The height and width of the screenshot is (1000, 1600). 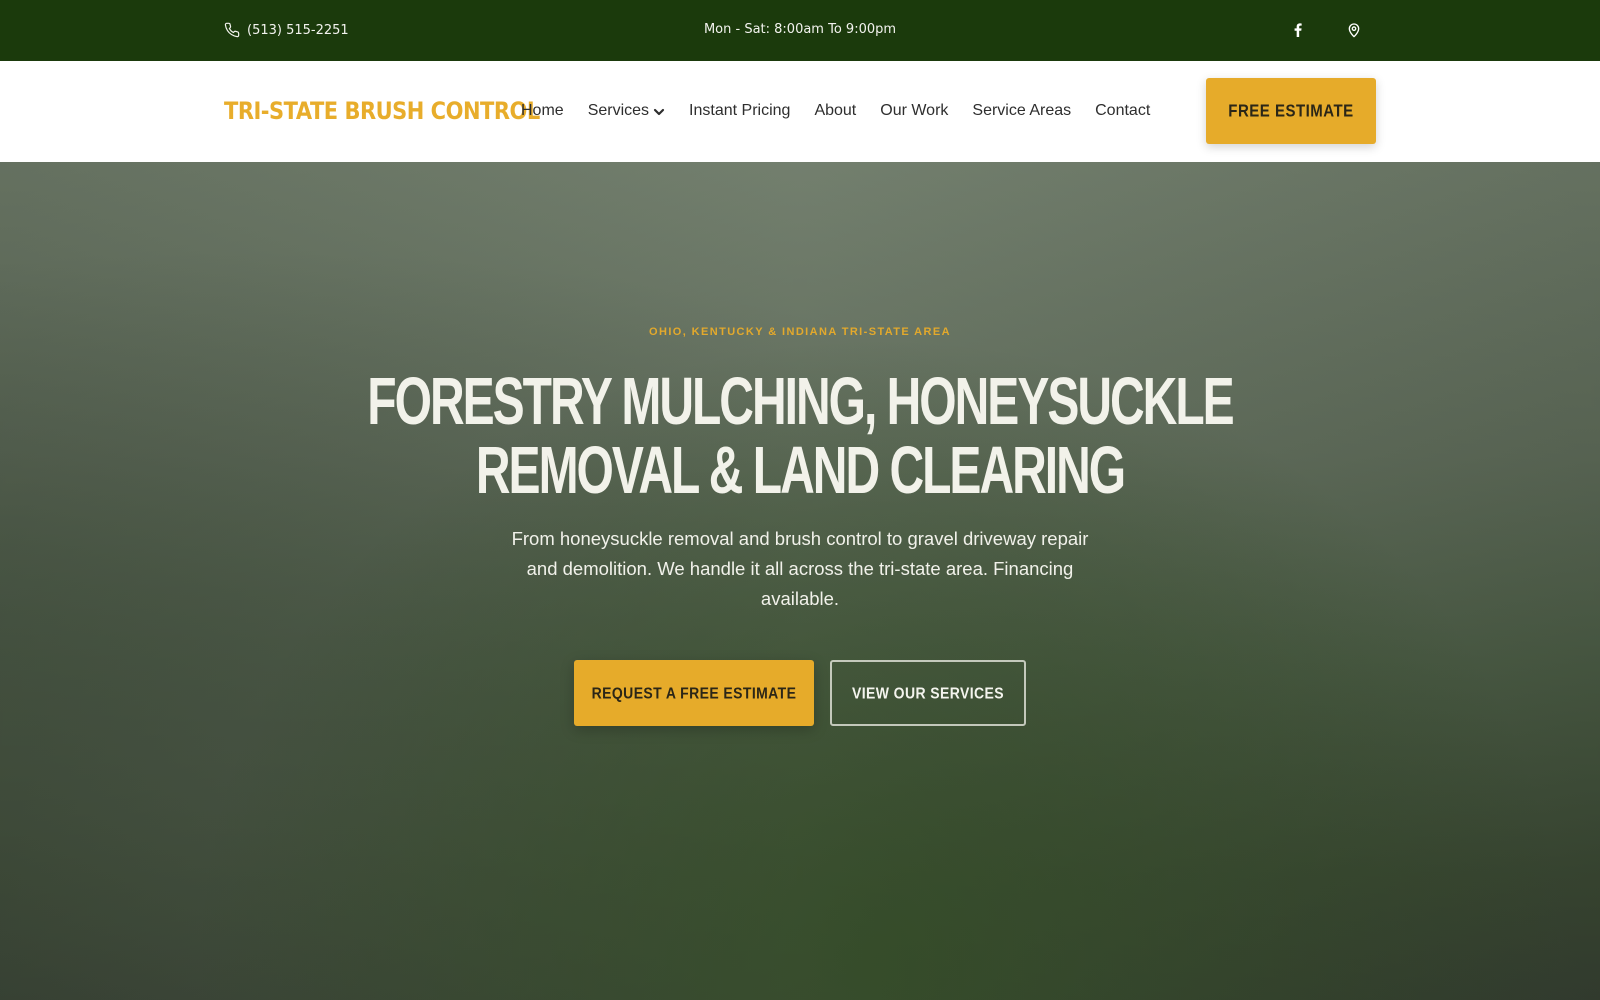 I want to click on view-services-label: VIEW OUR SERVICES, so click(x=928, y=693).